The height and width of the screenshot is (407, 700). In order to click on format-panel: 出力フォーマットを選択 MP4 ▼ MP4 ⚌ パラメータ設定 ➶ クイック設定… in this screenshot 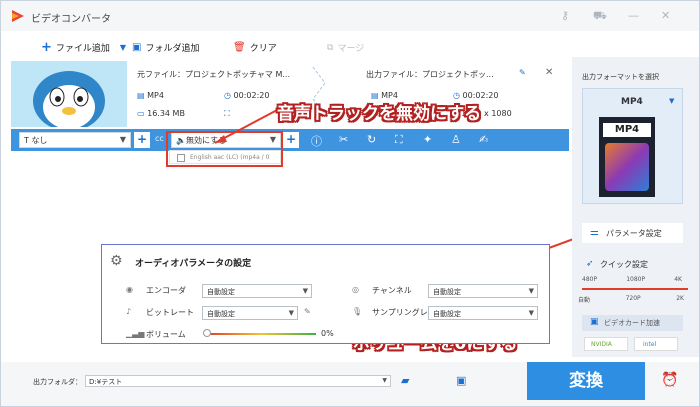, I will do `click(635, 207)`.